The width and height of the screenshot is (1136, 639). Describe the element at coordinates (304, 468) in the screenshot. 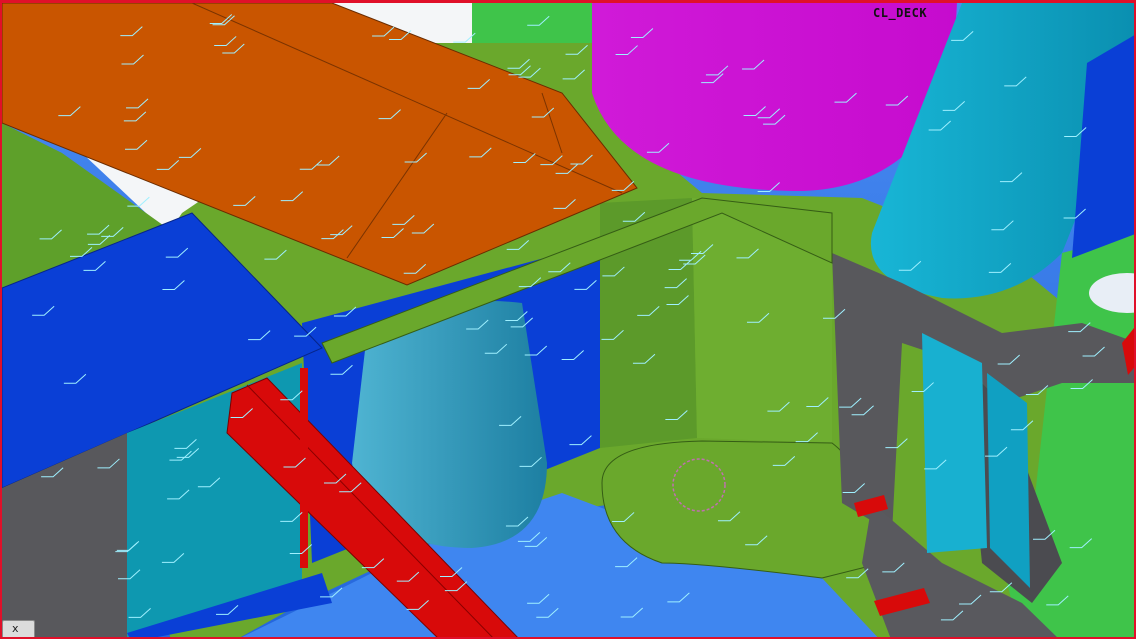

I see `red-stiffener` at that location.